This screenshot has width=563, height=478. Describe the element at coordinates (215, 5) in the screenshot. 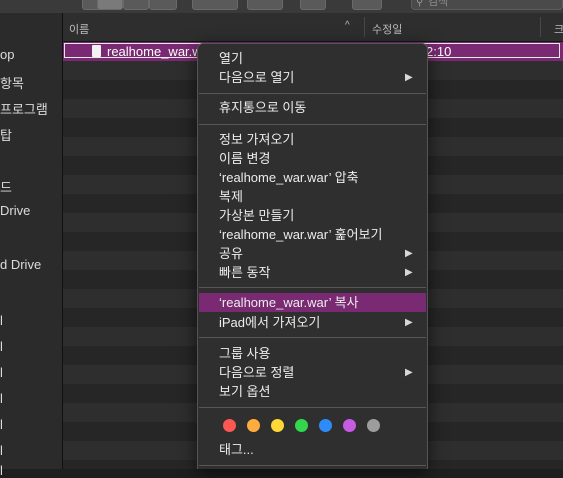

I see `group-button` at that location.